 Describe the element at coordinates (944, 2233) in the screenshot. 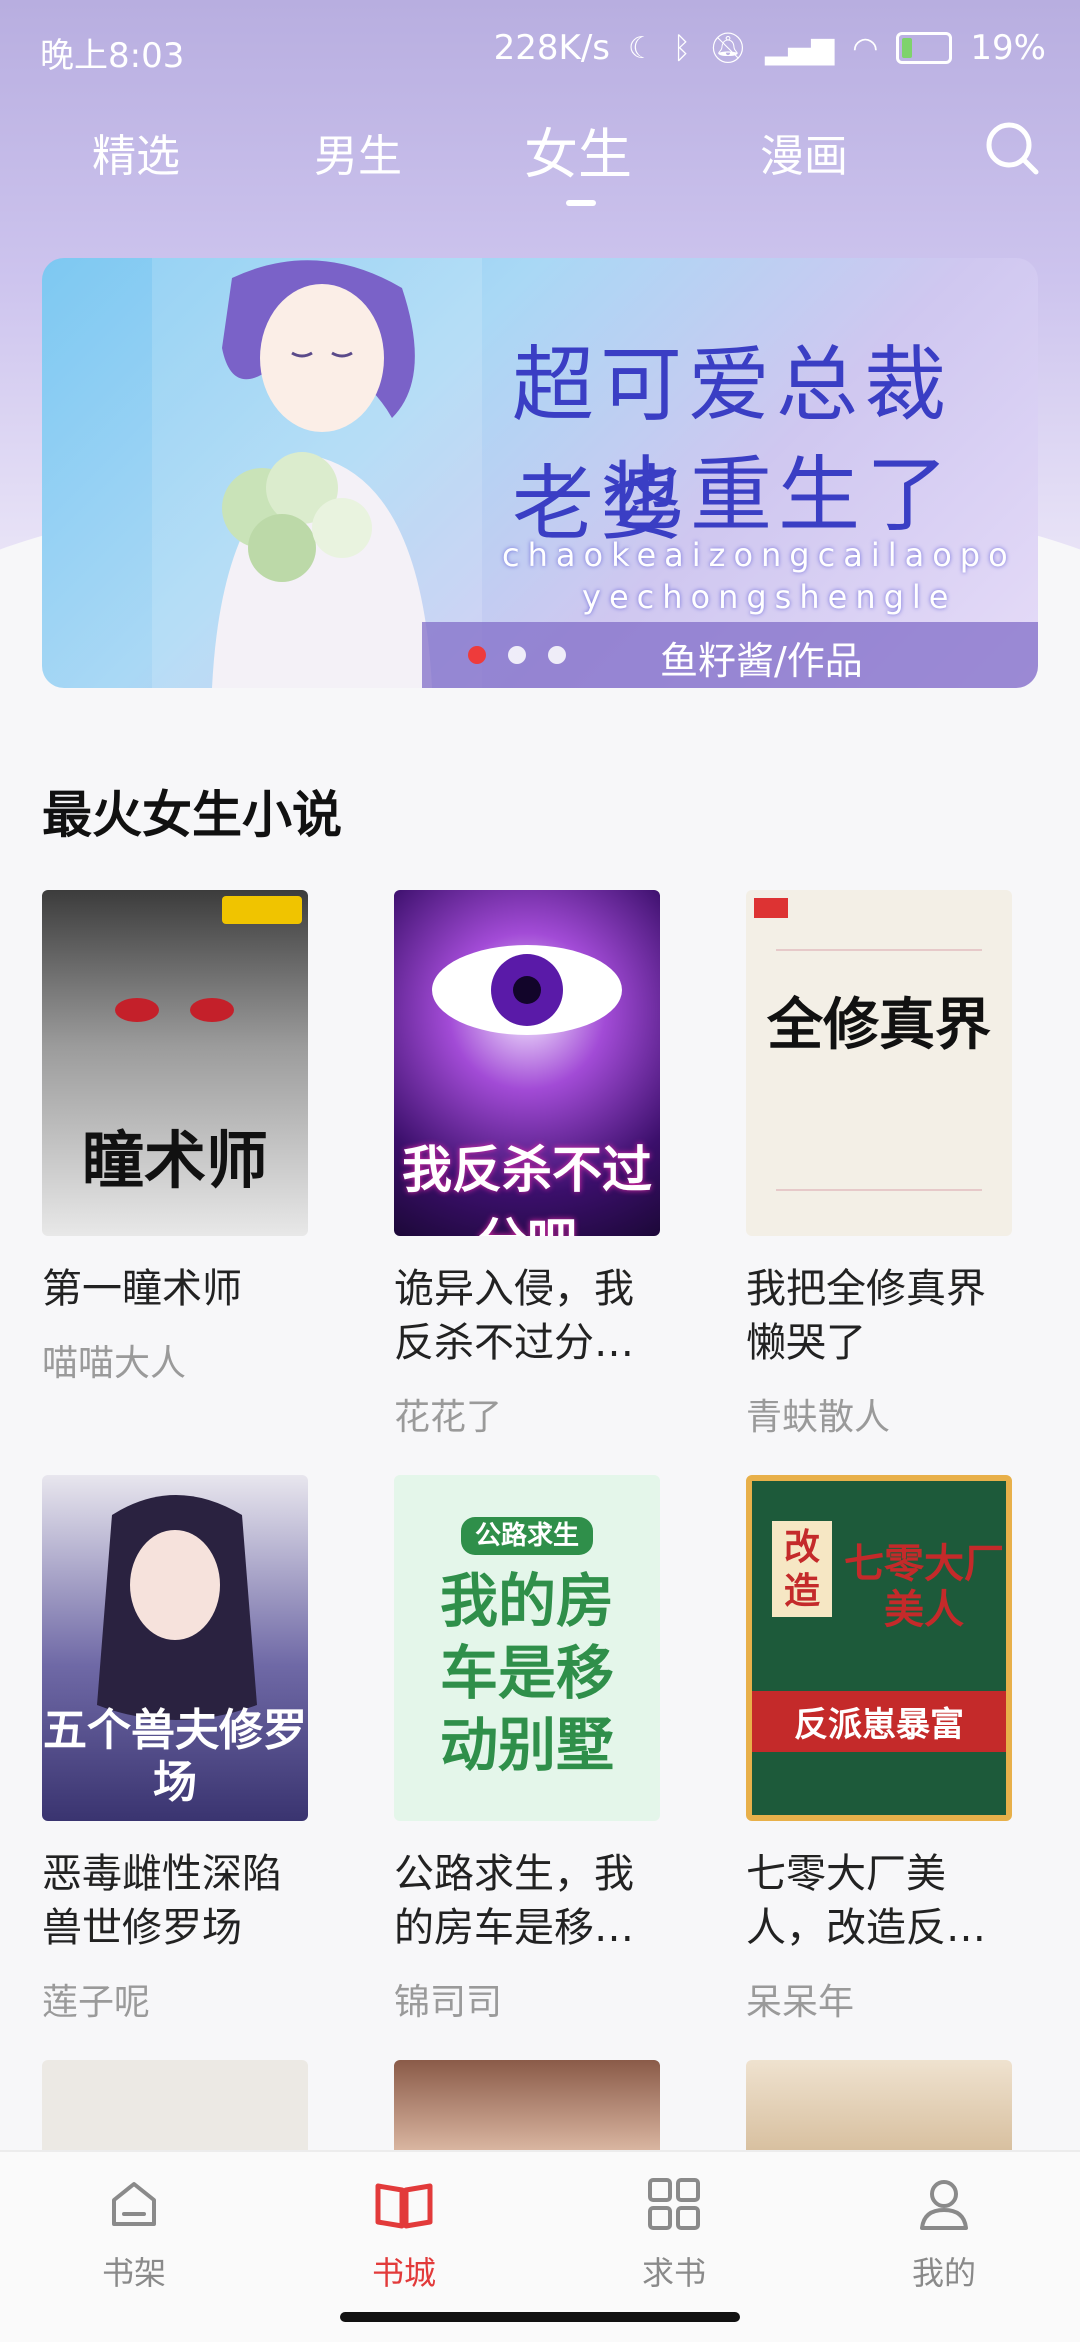

I see `nav-profile: 我的` at that location.